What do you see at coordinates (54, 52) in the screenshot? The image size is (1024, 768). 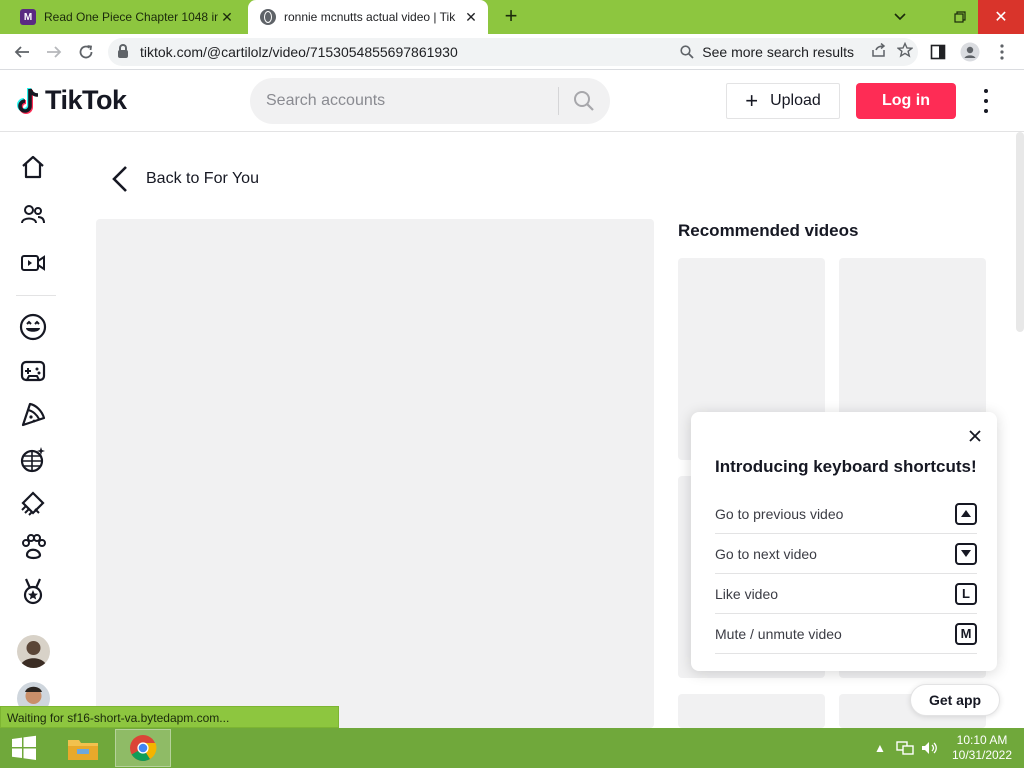 I see `forward-arrow-icon` at bounding box center [54, 52].